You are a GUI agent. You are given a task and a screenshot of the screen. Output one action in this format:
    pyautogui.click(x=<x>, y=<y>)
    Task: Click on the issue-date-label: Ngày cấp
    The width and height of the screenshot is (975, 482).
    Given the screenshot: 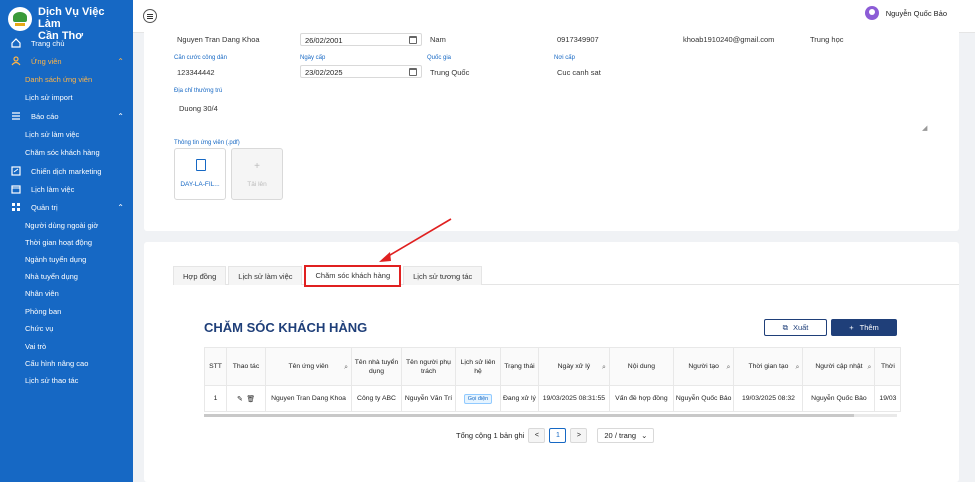 What is the action you would take?
    pyautogui.click(x=313, y=58)
    